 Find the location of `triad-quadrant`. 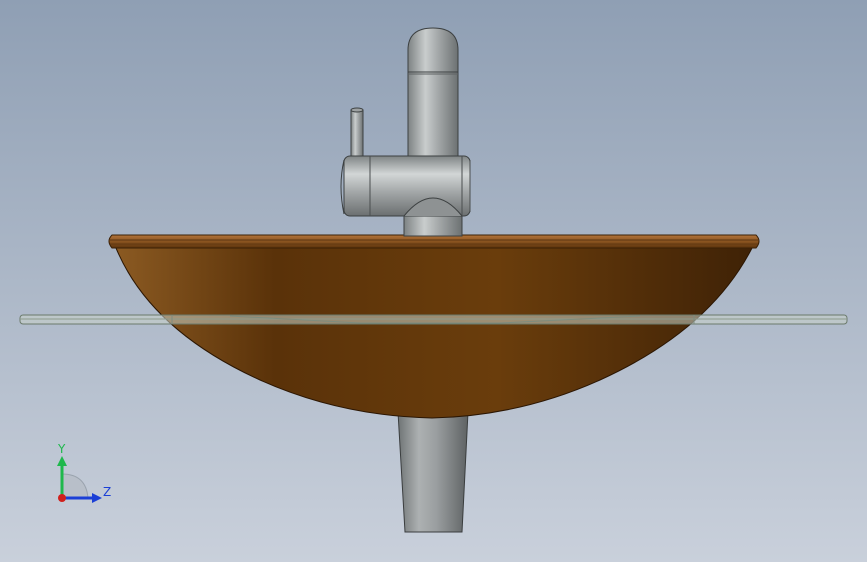

triad-quadrant is located at coordinates (75, 486).